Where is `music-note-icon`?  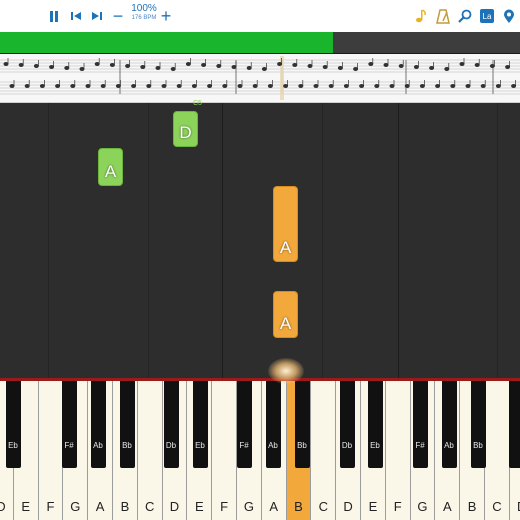
music-note-icon is located at coordinates (421, 16).